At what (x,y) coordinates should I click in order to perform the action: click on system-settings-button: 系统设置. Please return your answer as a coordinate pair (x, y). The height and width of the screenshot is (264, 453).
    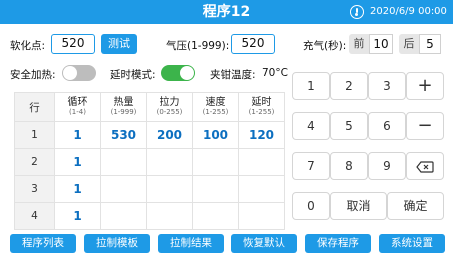
    Looking at the image, I should click on (412, 243).